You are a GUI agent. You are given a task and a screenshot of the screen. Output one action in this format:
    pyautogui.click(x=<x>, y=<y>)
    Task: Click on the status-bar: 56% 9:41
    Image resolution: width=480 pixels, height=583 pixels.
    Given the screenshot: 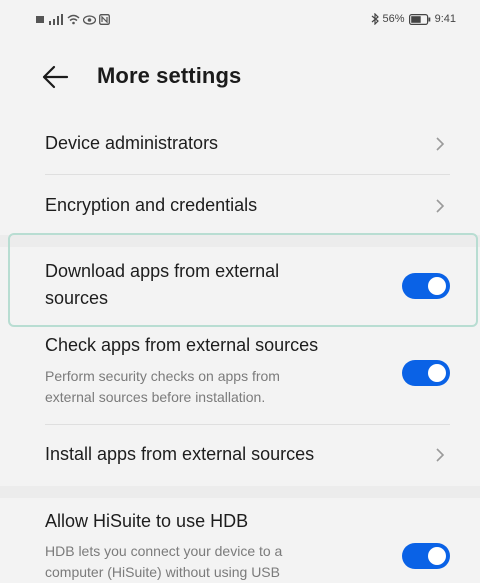 What is the action you would take?
    pyautogui.click(x=240, y=22)
    